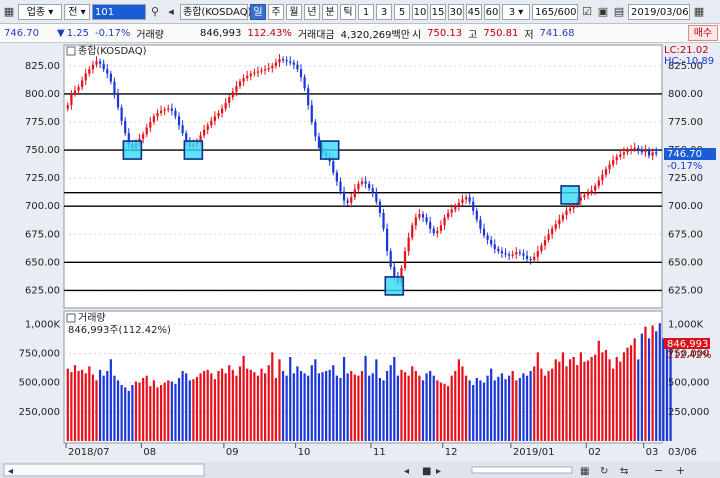  I want to click on step-60: 60, so click(492, 11).